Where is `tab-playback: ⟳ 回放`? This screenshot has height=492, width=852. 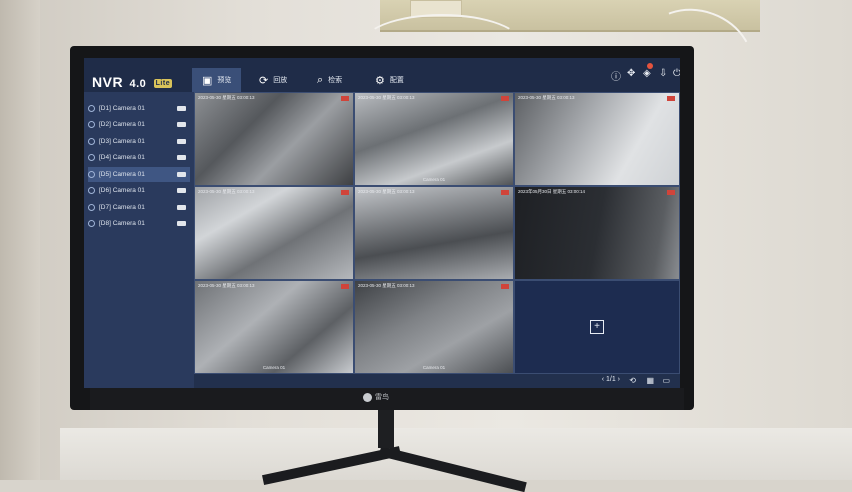
tab-playback: ⟳ 回放 is located at coordinates (273, 80).